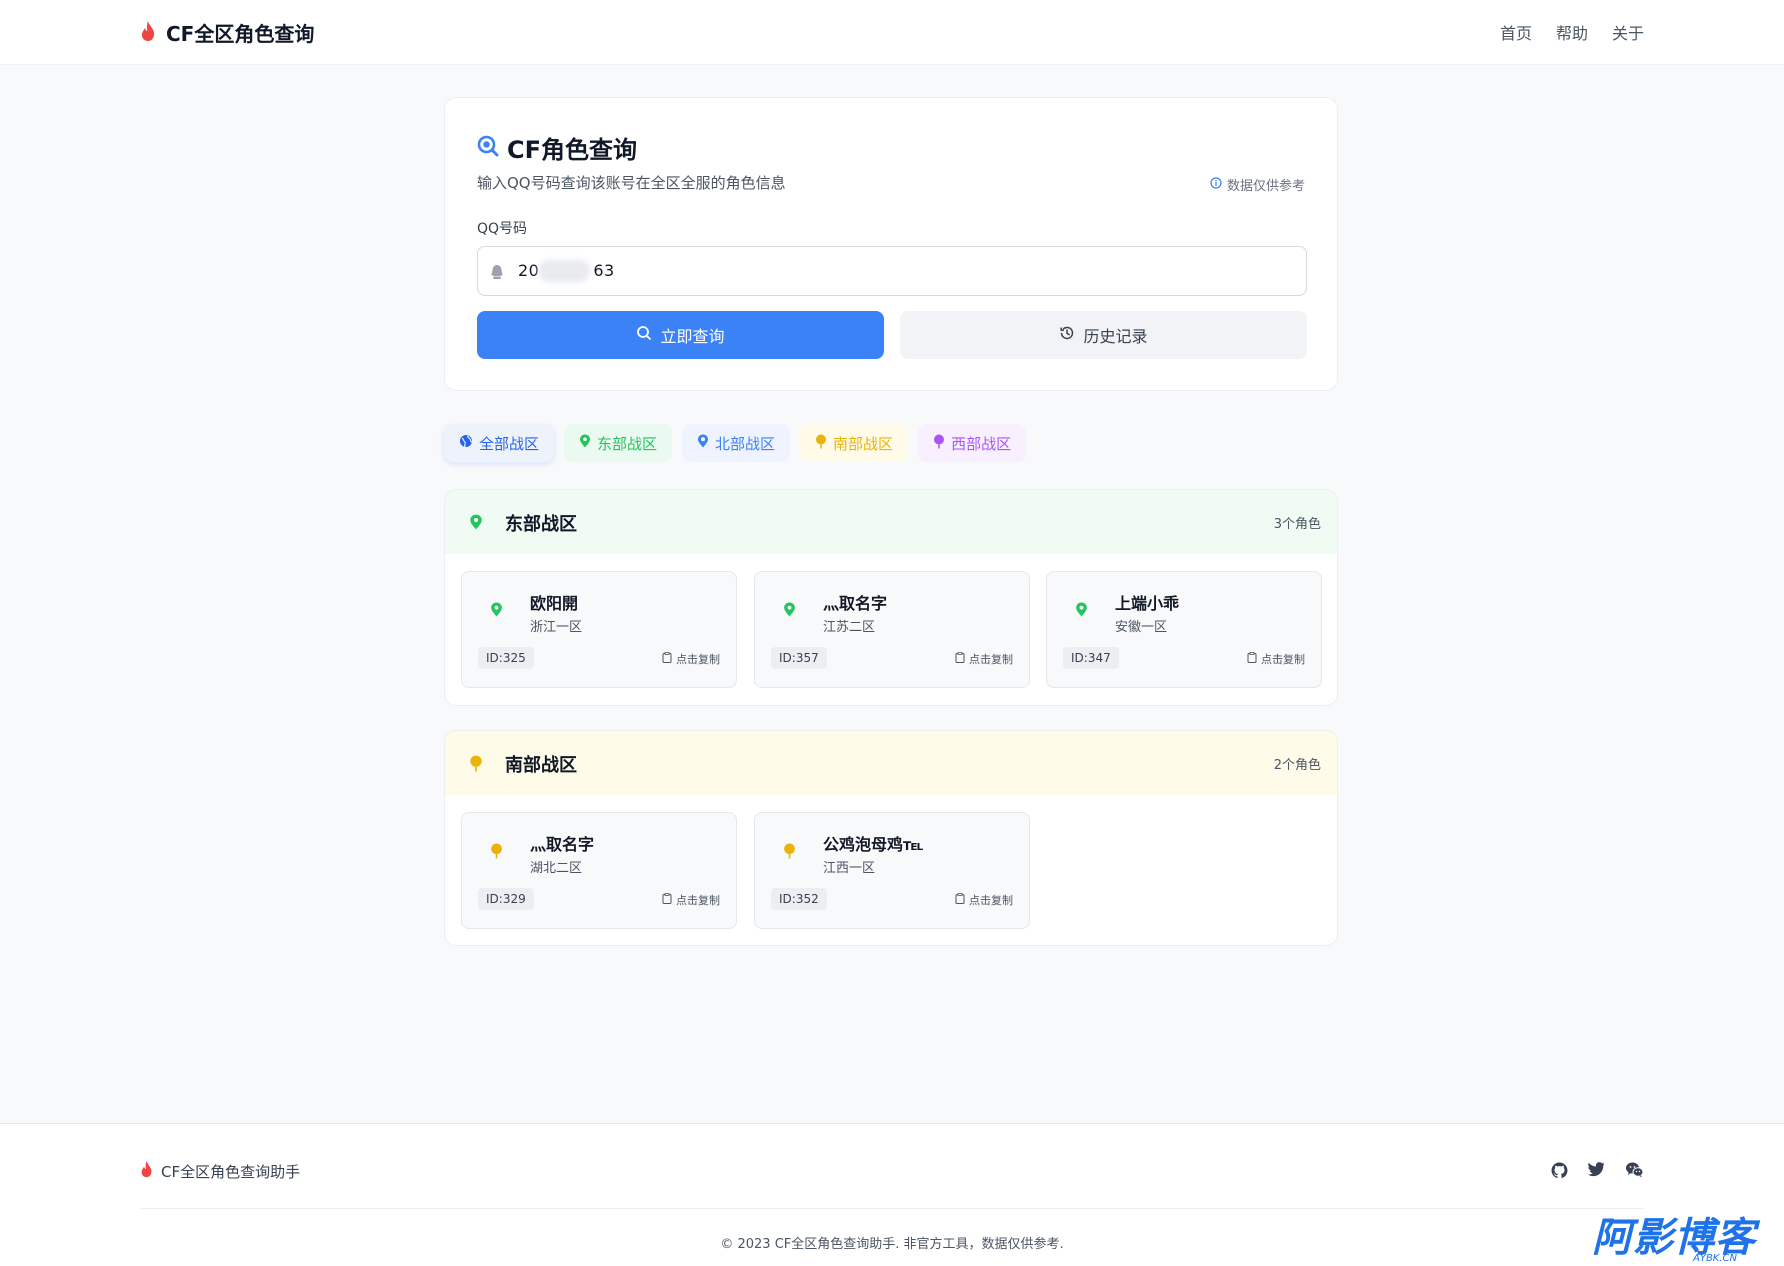  I want to click on history-icon, so click(1067, 335).